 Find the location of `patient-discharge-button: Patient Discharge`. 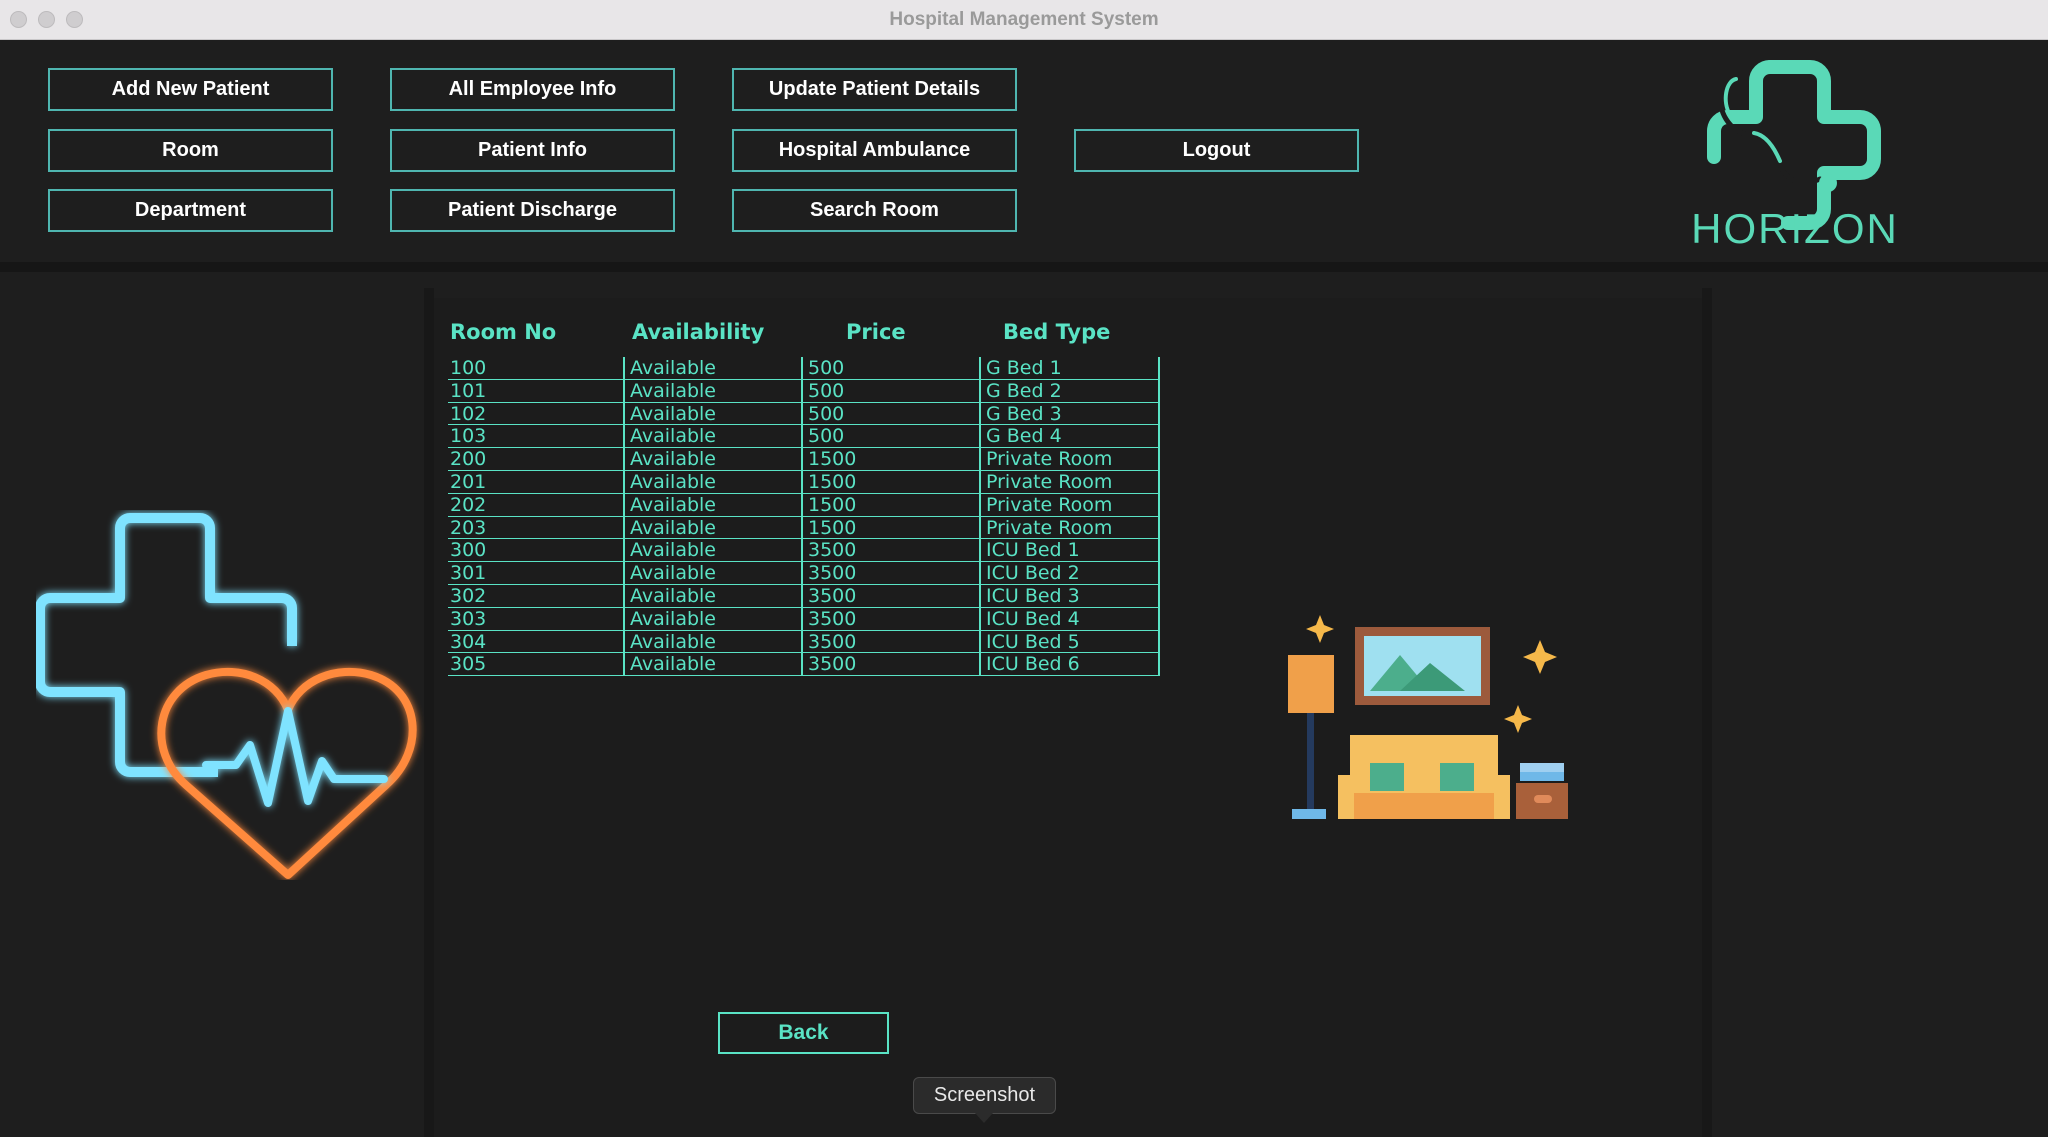

patient-discharge-button: Patient Discharge is located at coordinates (532, 210).